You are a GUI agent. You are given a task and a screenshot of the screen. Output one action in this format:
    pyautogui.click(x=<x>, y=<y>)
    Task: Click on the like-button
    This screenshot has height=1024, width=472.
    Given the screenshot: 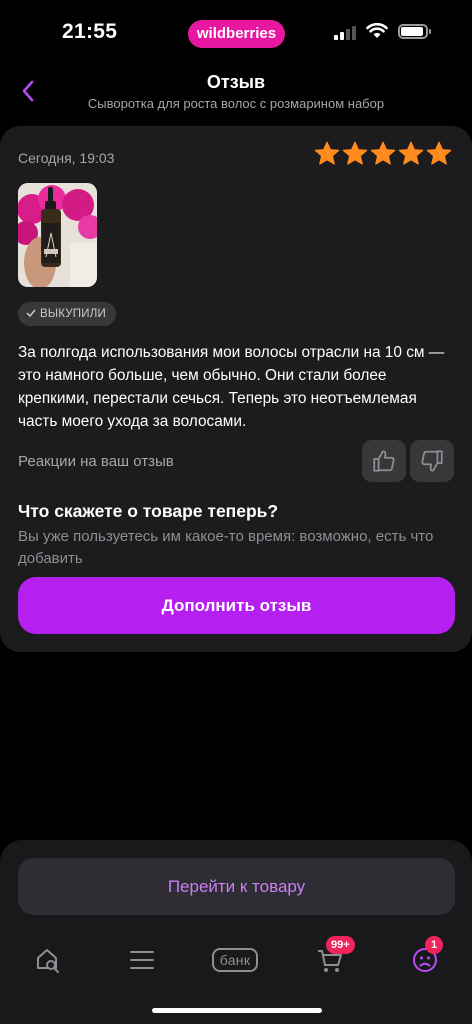 What is the action you would take?
    pyautogui.click(x=384, y=461)
    